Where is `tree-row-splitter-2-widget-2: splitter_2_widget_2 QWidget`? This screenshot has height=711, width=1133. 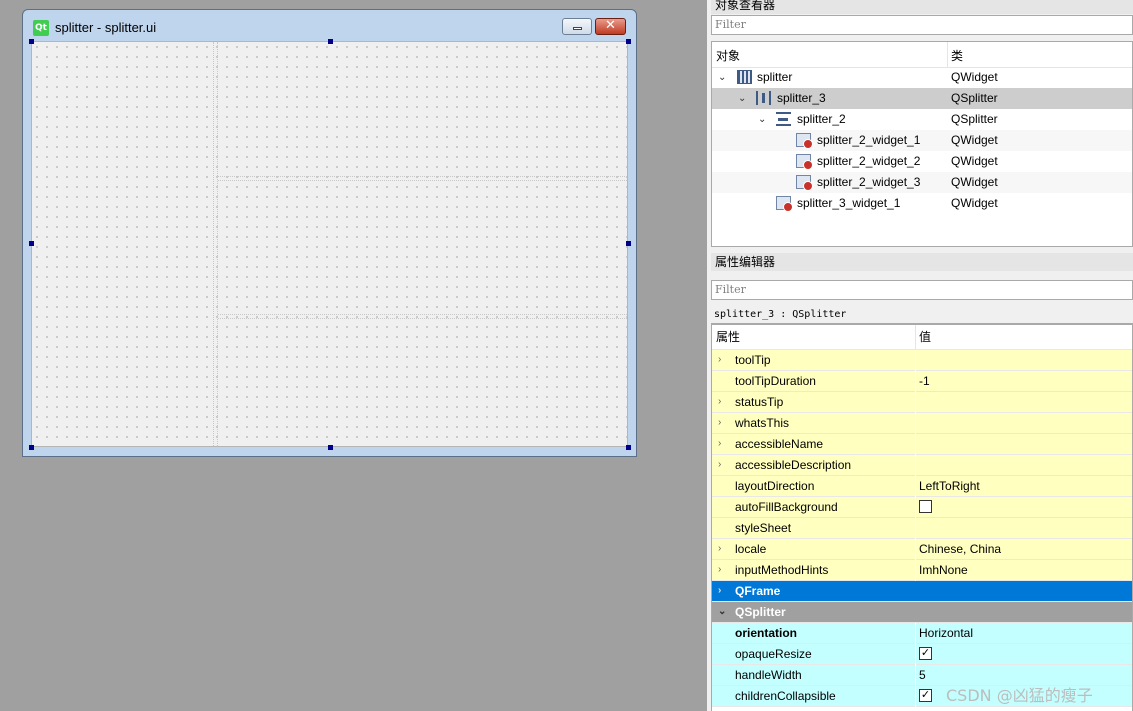
tree-row-splitter-2-widget-2: splitter_2_widget_2 QWidget is located at coordinates (922, 161).